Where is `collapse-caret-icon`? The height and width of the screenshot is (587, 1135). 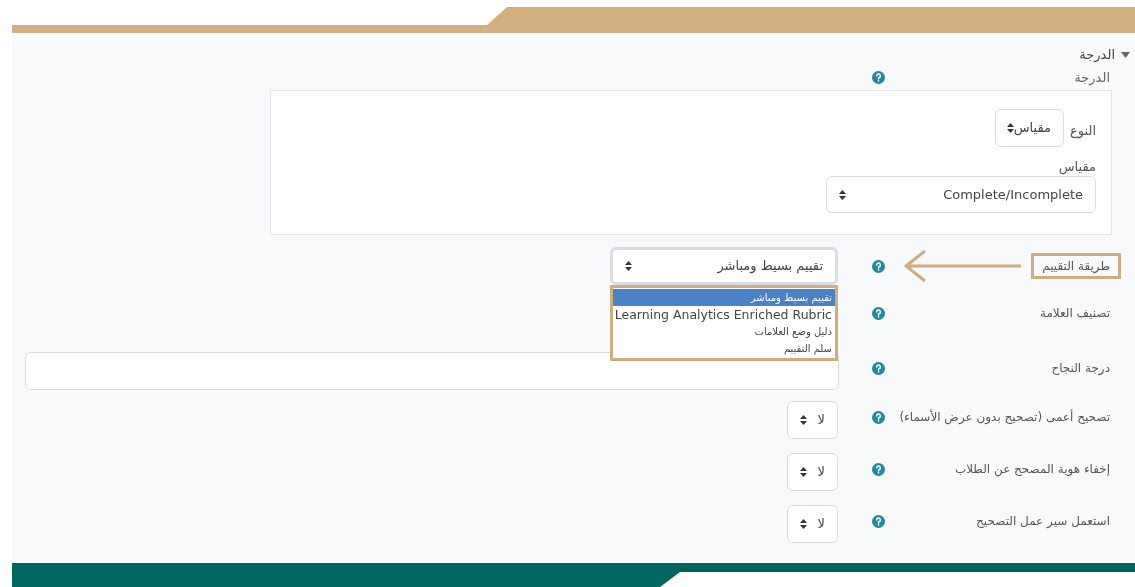 collapse-caret-icon is located at coordinates (1125, 55).